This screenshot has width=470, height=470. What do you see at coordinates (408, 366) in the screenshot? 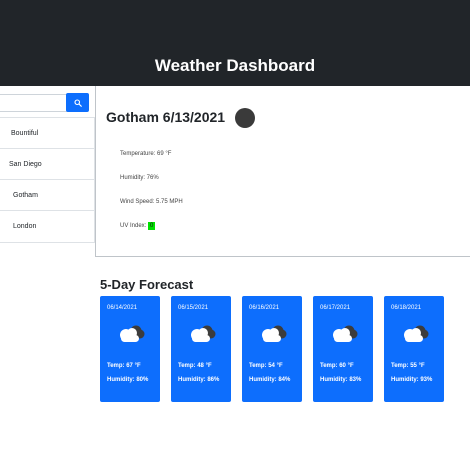
I see `forecast-temp: Temp: 55 °F` at bounding box center [408, 366].